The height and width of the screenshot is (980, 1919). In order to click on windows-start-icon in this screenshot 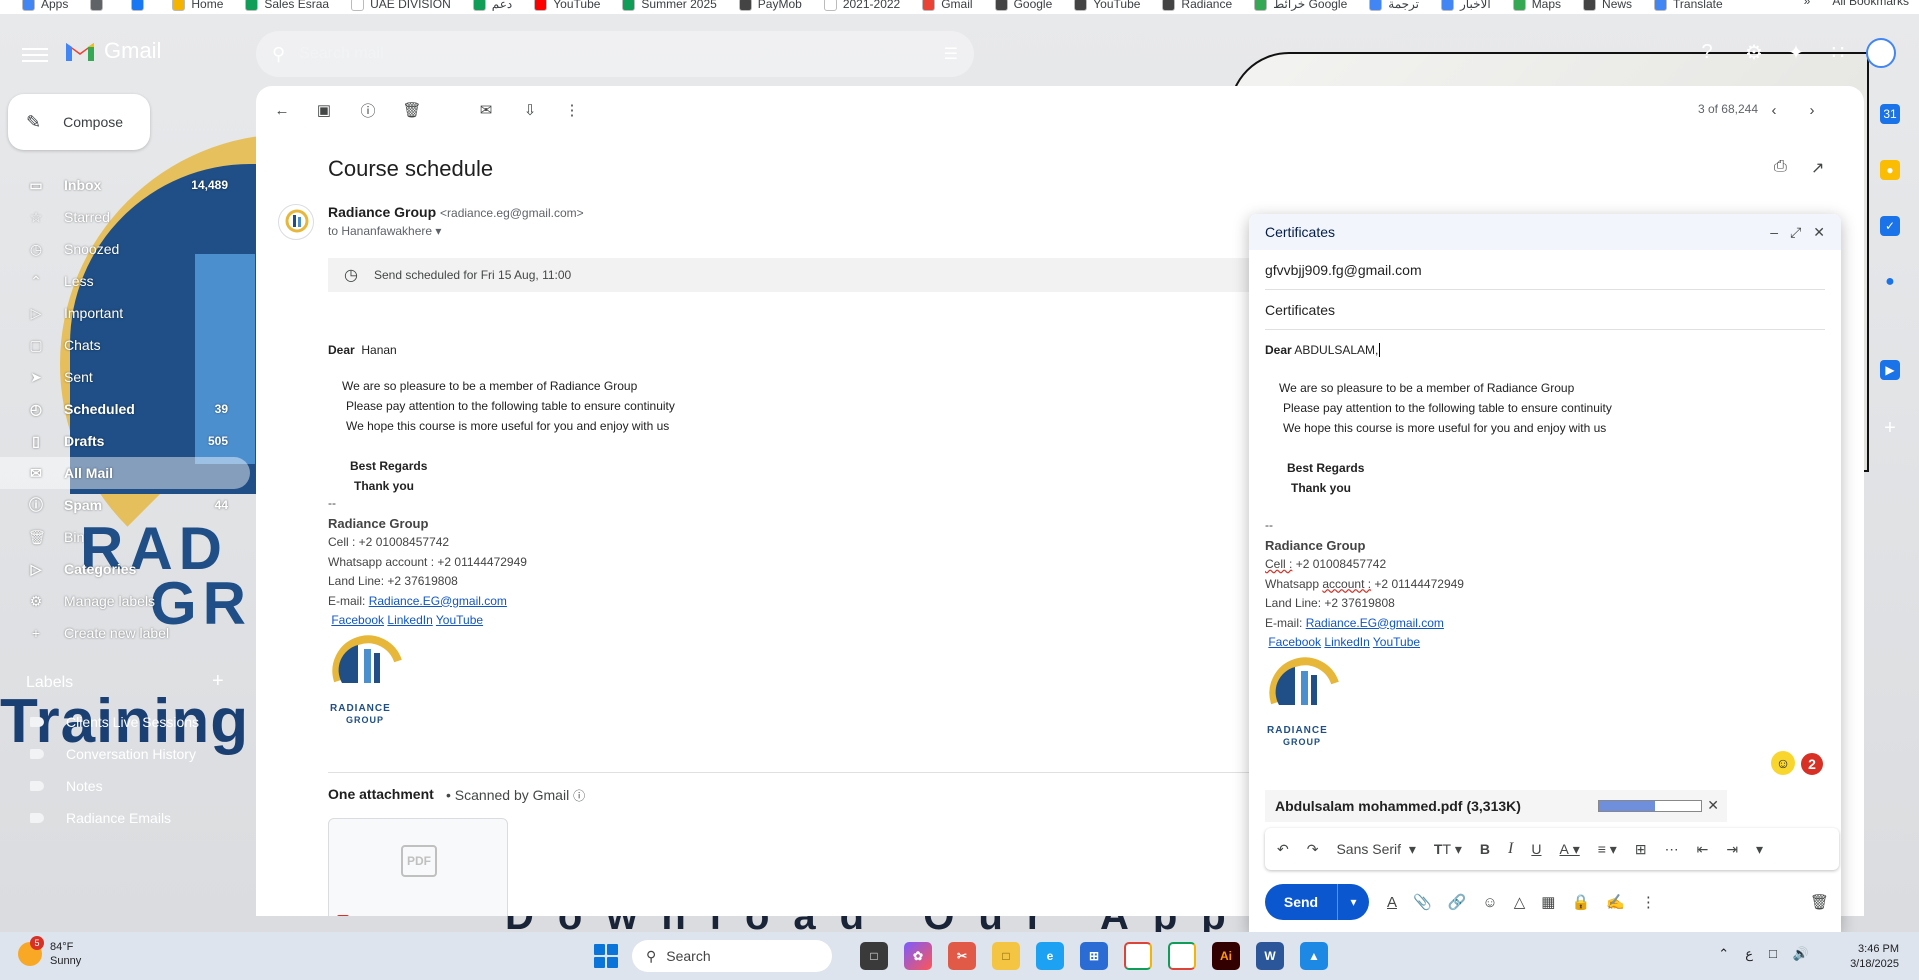, I will do `click(606, 956)`.